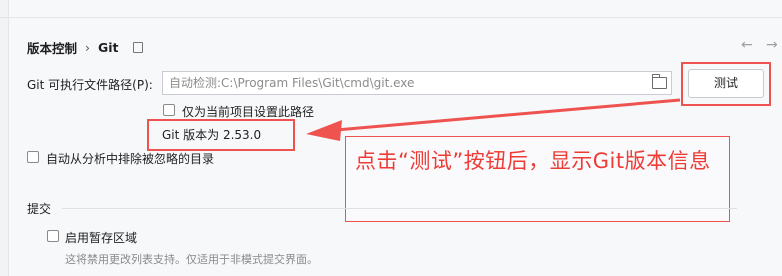  What do you see at coordinates (53, 236) in the screenshot?
I see `staging-area-checkbox` at bounding box center [53, 236].